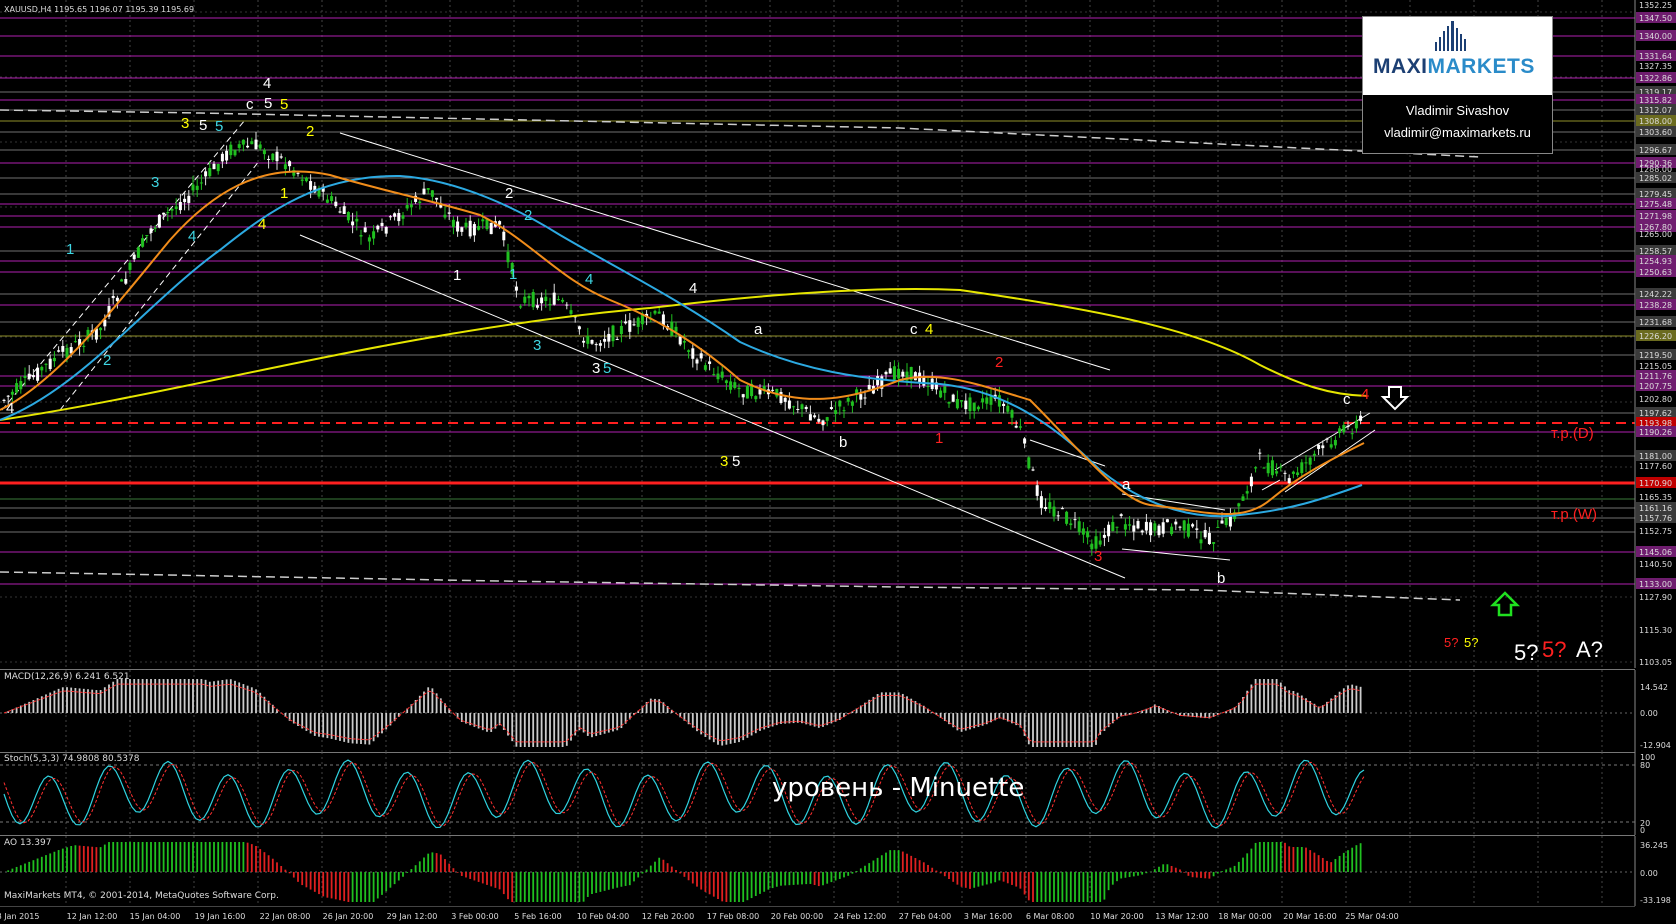 The width and height of the screenshot is (1676, 924). I want to click on price-tick: 1161.16, so click(1656, 507).